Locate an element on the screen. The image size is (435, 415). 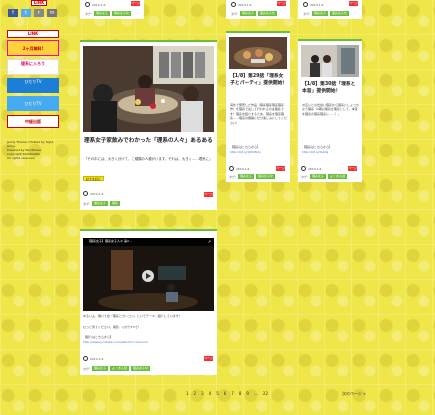
promo-banner-hikari-tv-2: ひだりTV is located at coordinates (33, 103).